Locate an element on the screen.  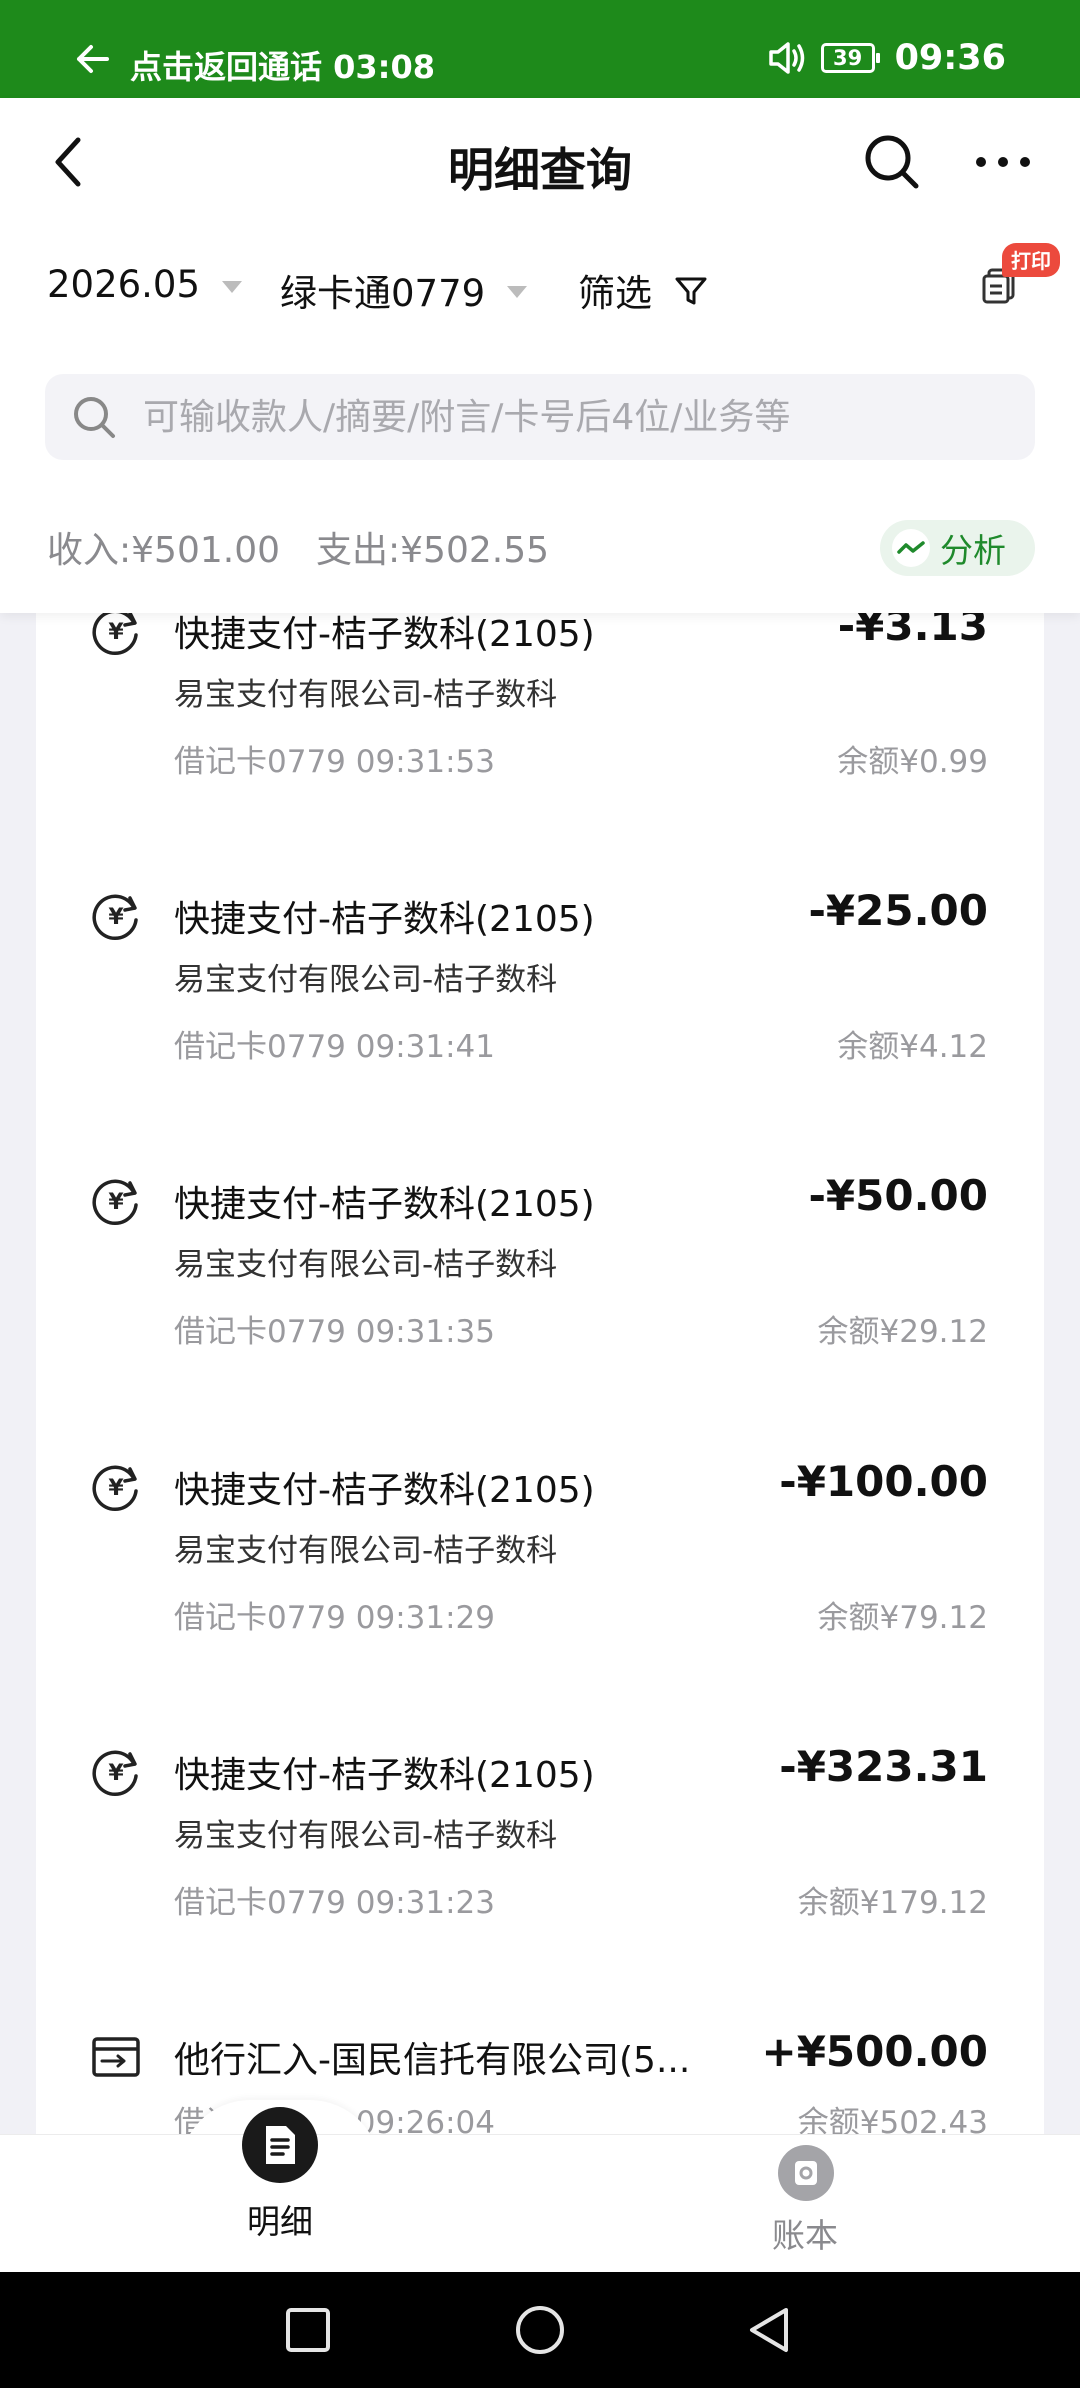
search-input is located at coordinates (578, 417).